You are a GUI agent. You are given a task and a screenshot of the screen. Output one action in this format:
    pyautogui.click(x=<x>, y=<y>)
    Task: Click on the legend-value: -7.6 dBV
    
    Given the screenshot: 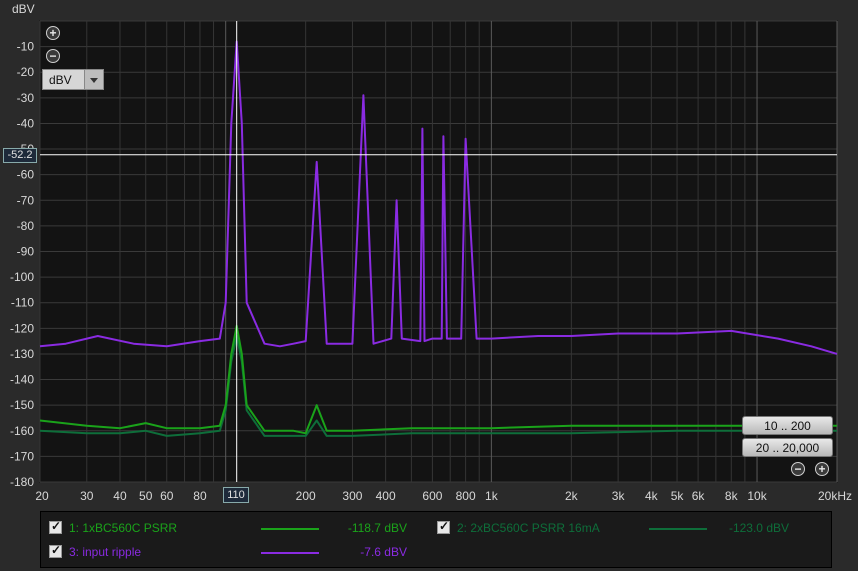 What is the action you would take?
    pyautogui.click(x=383, y=552)
    